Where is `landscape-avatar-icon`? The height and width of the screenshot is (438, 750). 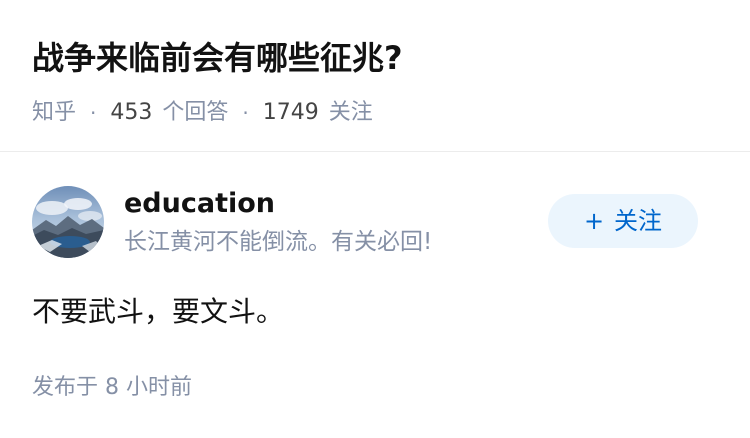 landscape-avatar-icon is located at coordinates (68, 222).